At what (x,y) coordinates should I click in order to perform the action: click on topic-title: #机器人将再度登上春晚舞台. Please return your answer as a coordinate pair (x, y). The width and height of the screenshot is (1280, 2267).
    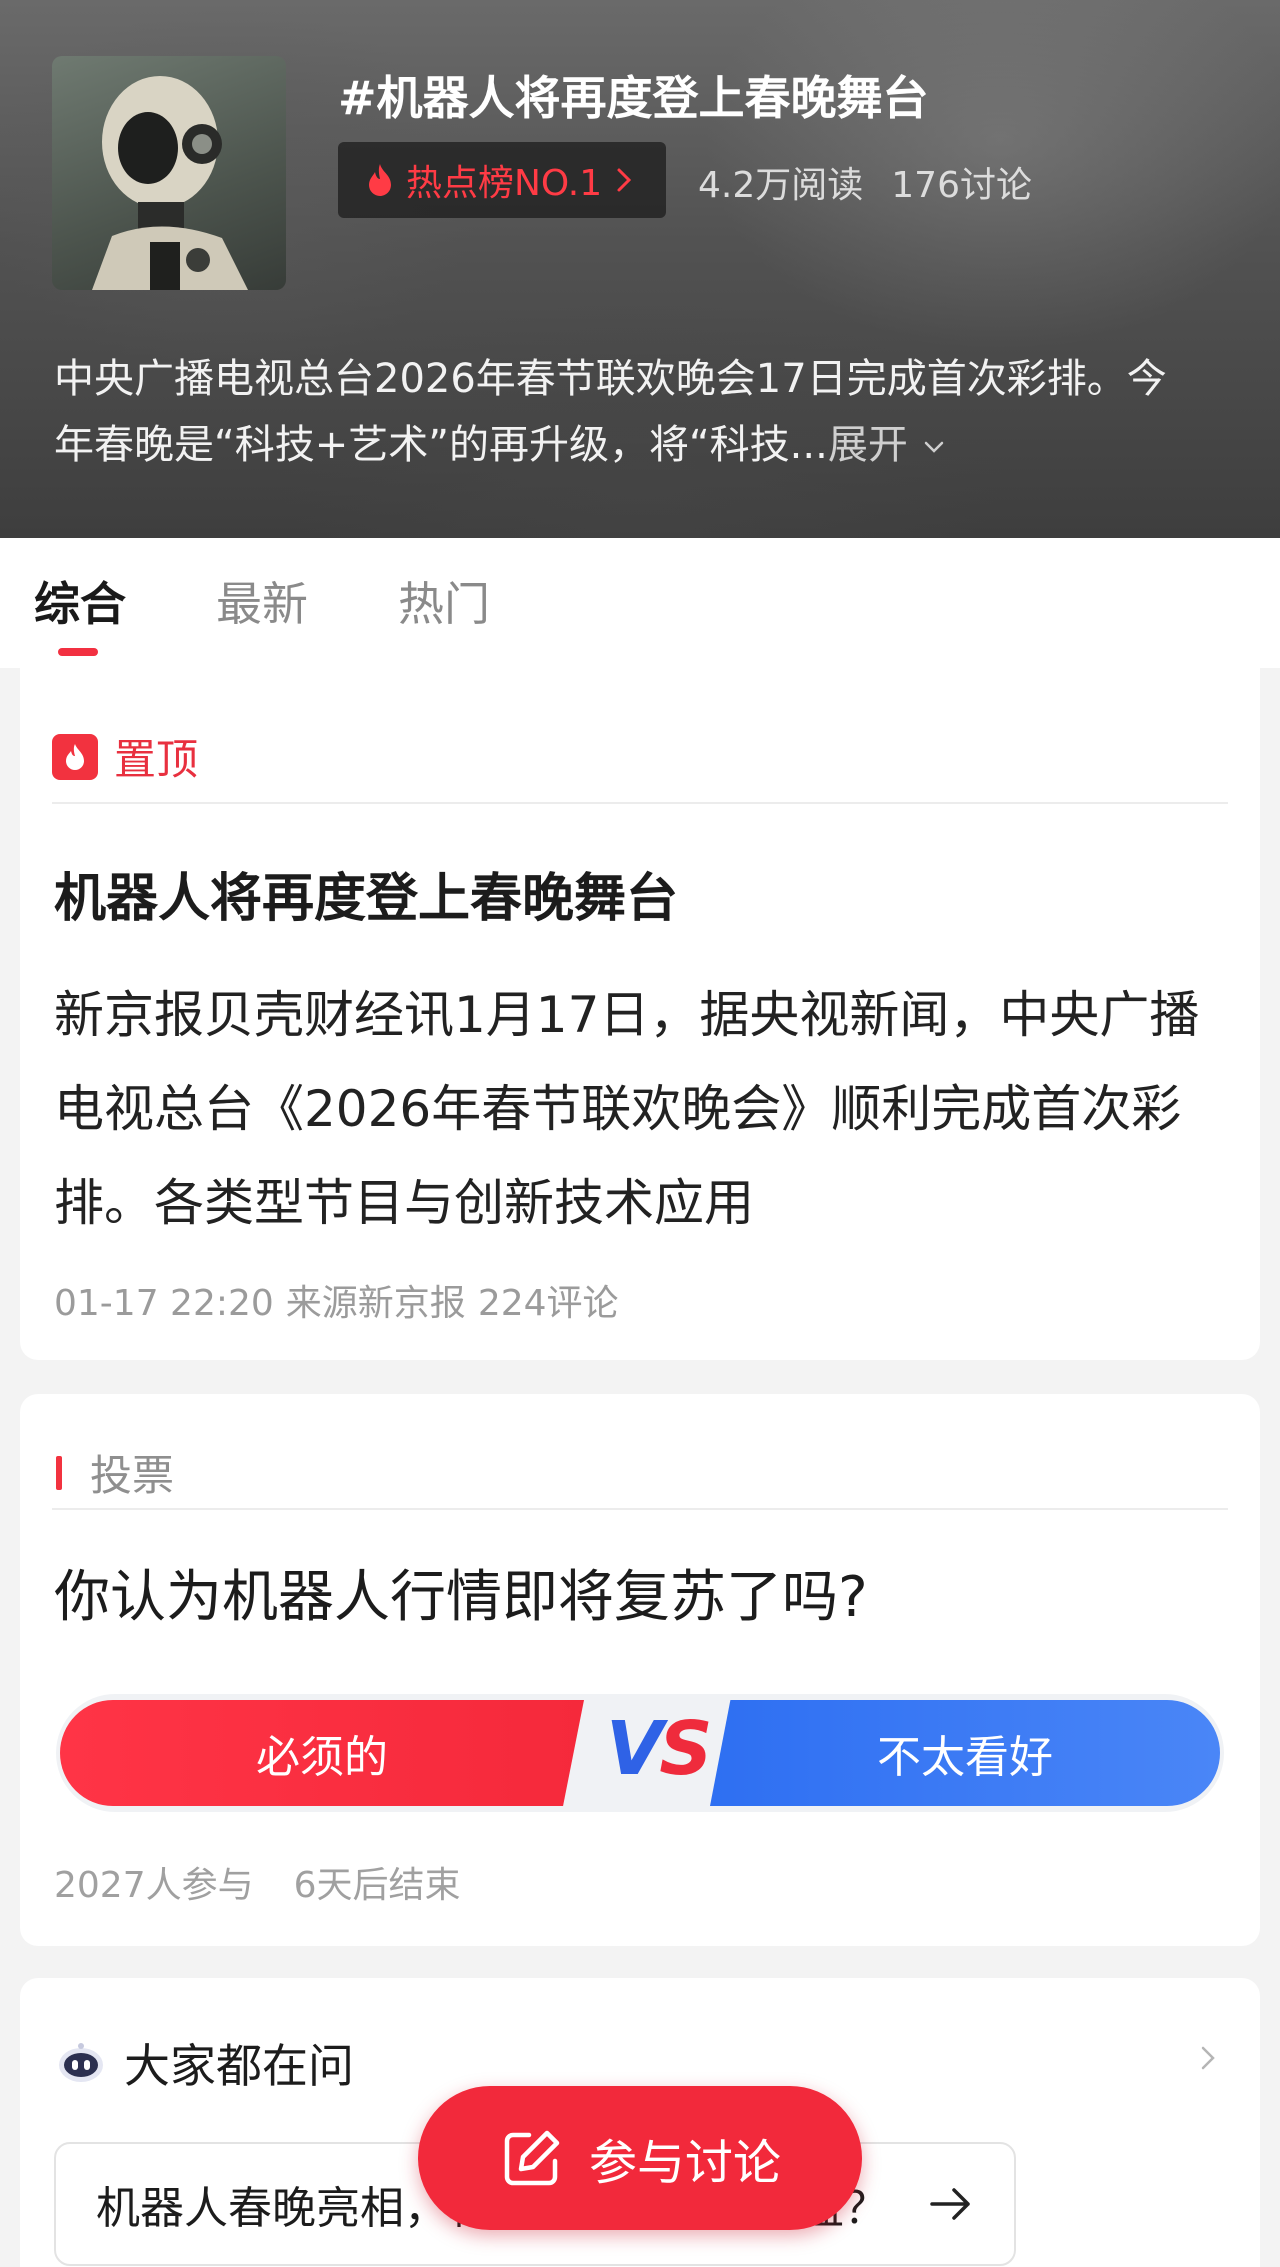
    Looking at the image, I should click on (633, 98).